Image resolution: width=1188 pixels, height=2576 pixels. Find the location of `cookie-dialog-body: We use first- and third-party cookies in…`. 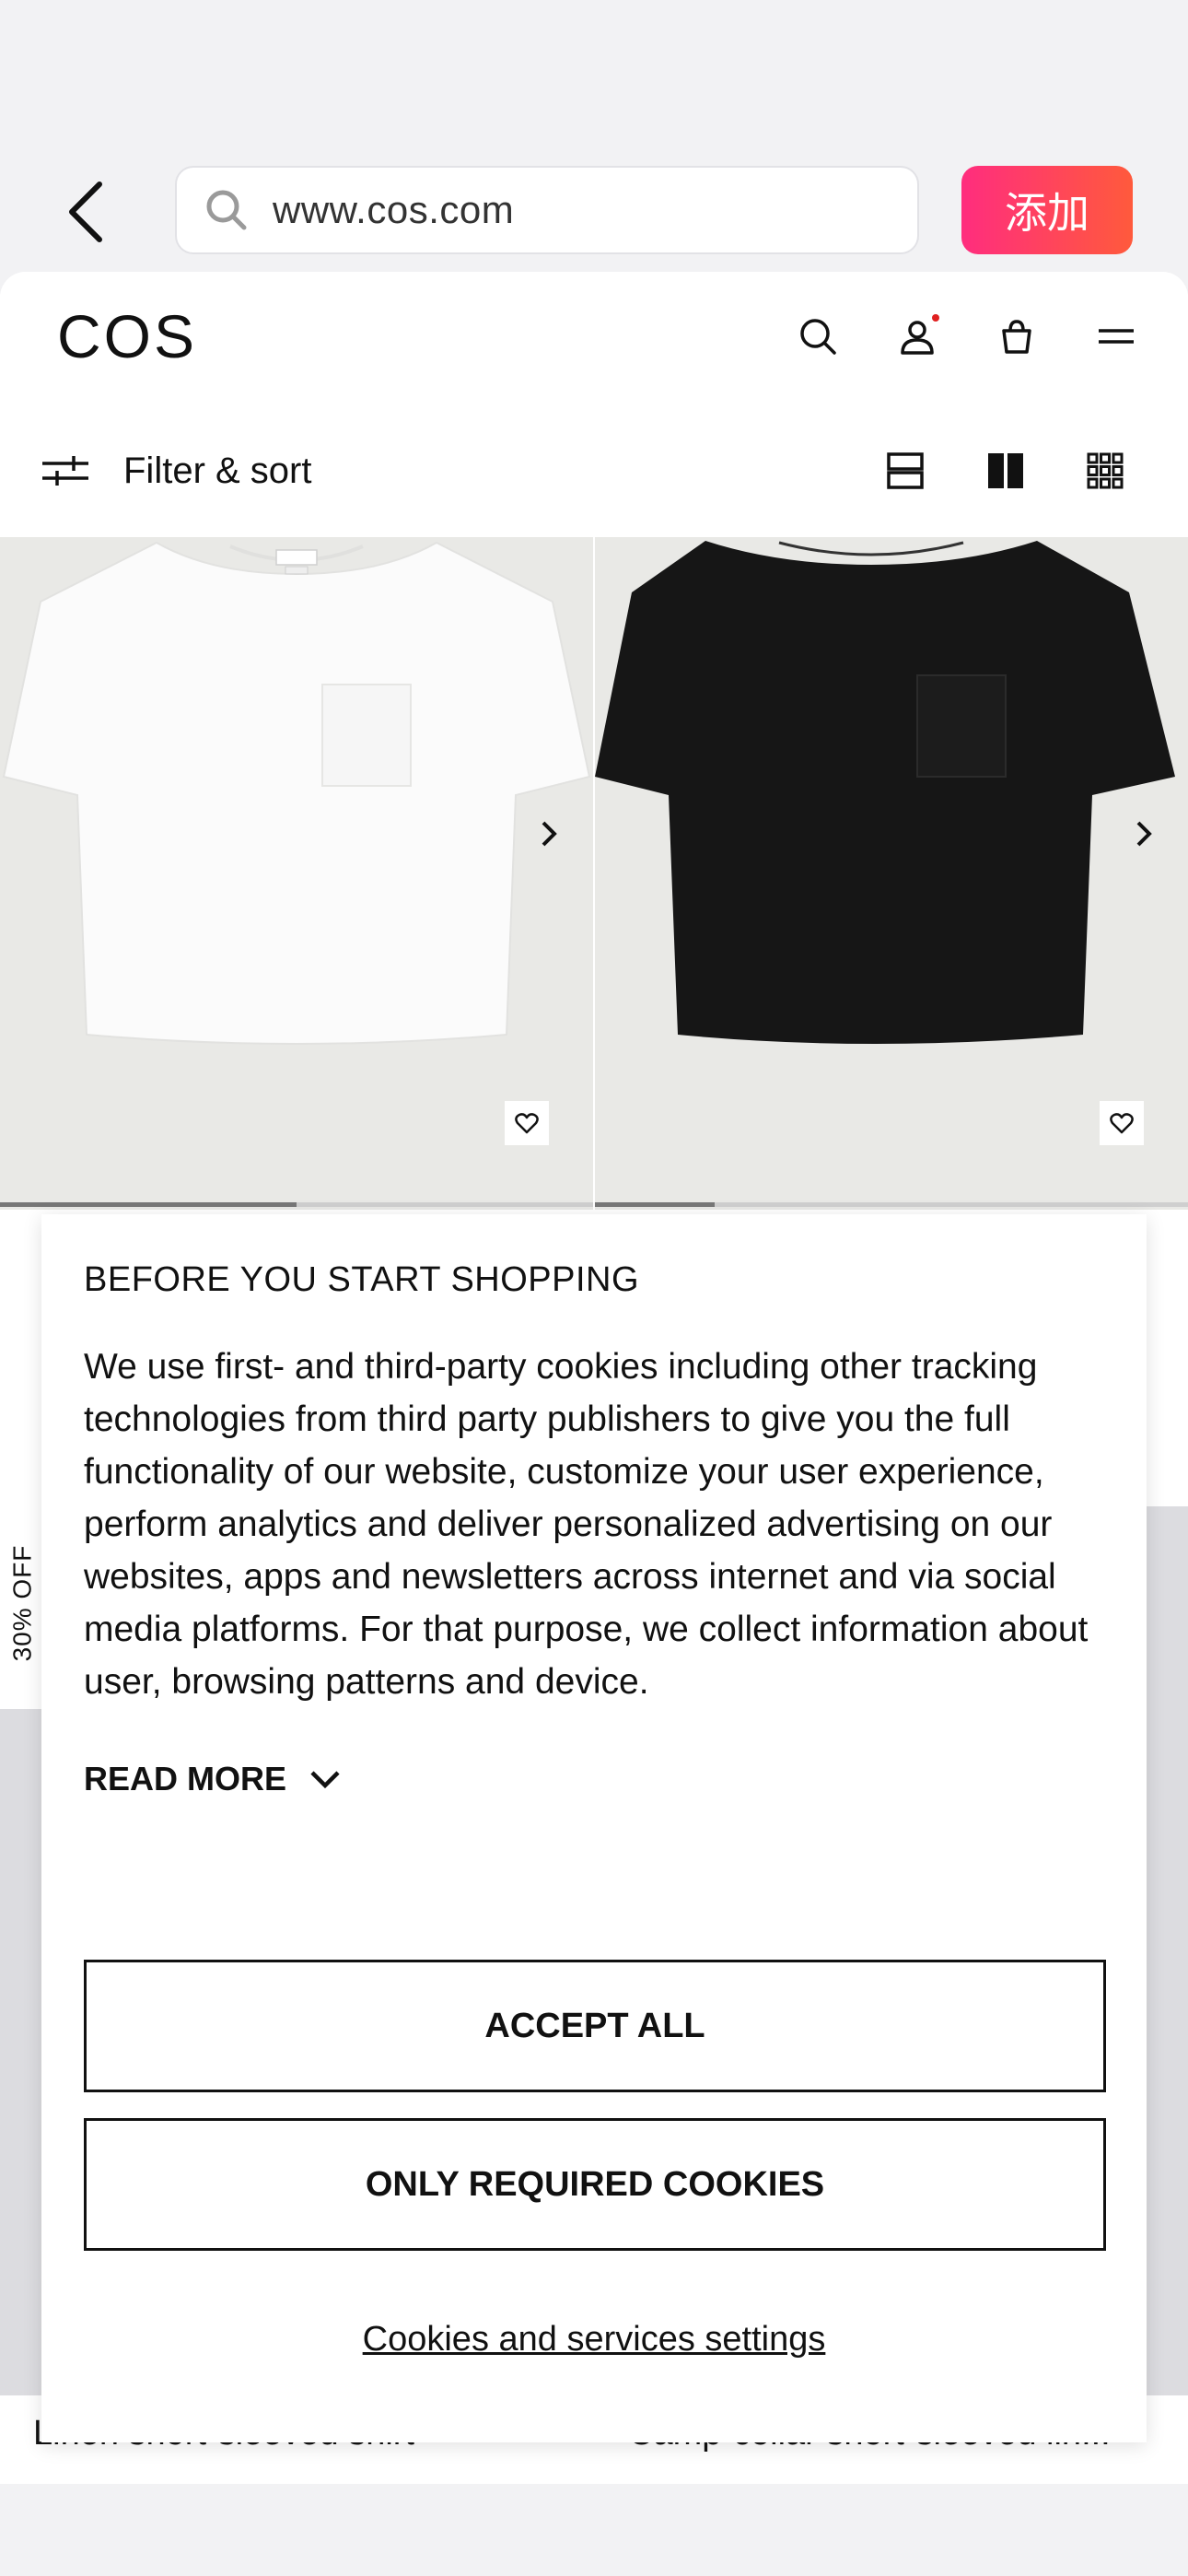

cookie-dialog-body: We use first- and third-party cookies in… is located at coordinates (586, 1524).